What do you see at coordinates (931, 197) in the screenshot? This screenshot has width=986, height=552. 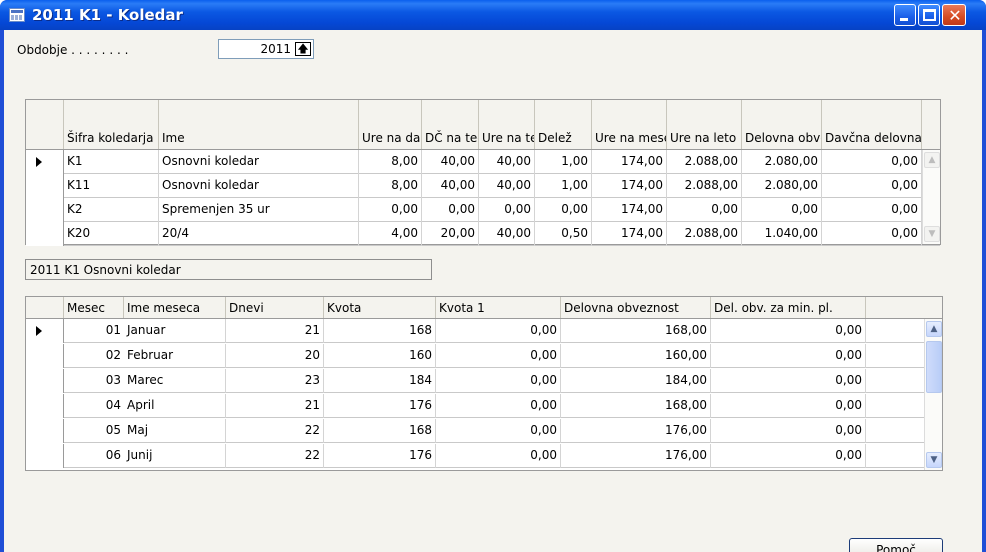 I see `calendar-table-scrollbar: ▲ ▼` at bounding box center [931, 197].